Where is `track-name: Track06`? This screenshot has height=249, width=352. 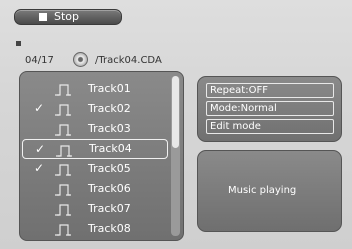 track-name: Track06 is located at coordinates (109, 188).